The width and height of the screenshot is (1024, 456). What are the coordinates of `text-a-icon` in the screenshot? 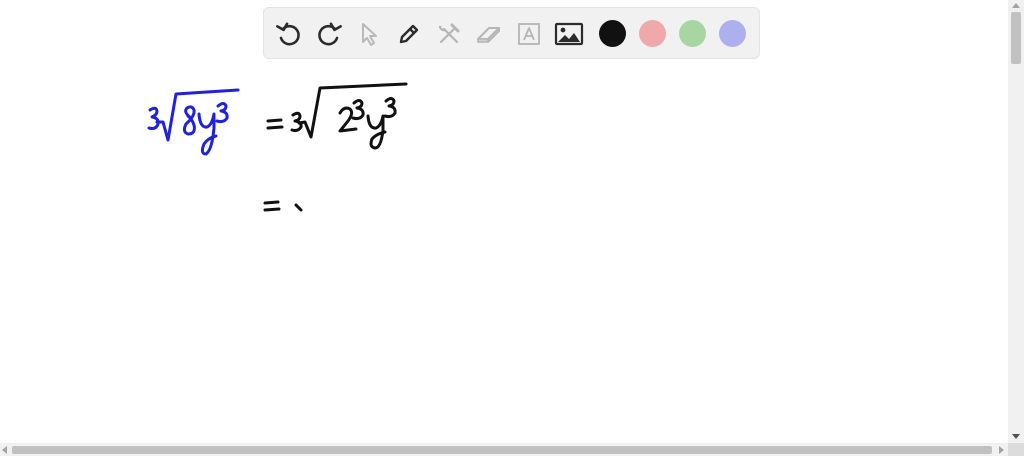 It's located at (529, 34).